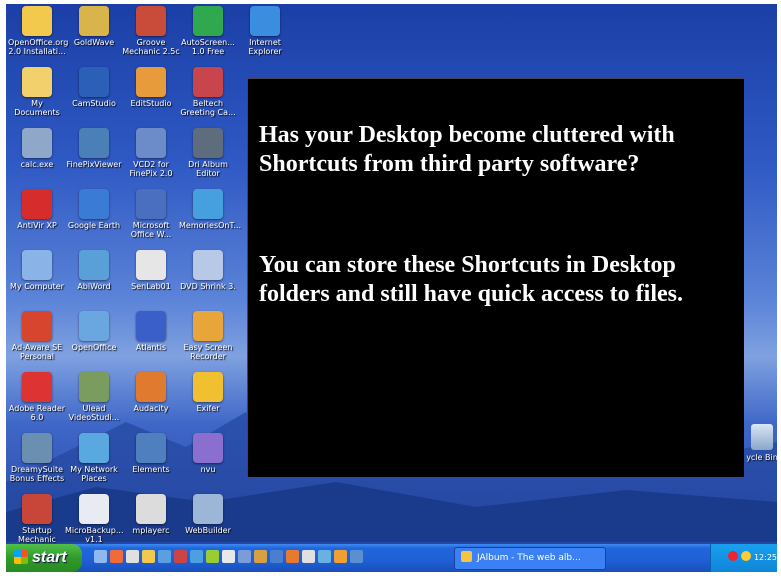 The width and height of the screenshot is (781, 576). Describe the element at coordinates (765, 557) in the screenshot. I see `clock: 12:25 AM` at that location.